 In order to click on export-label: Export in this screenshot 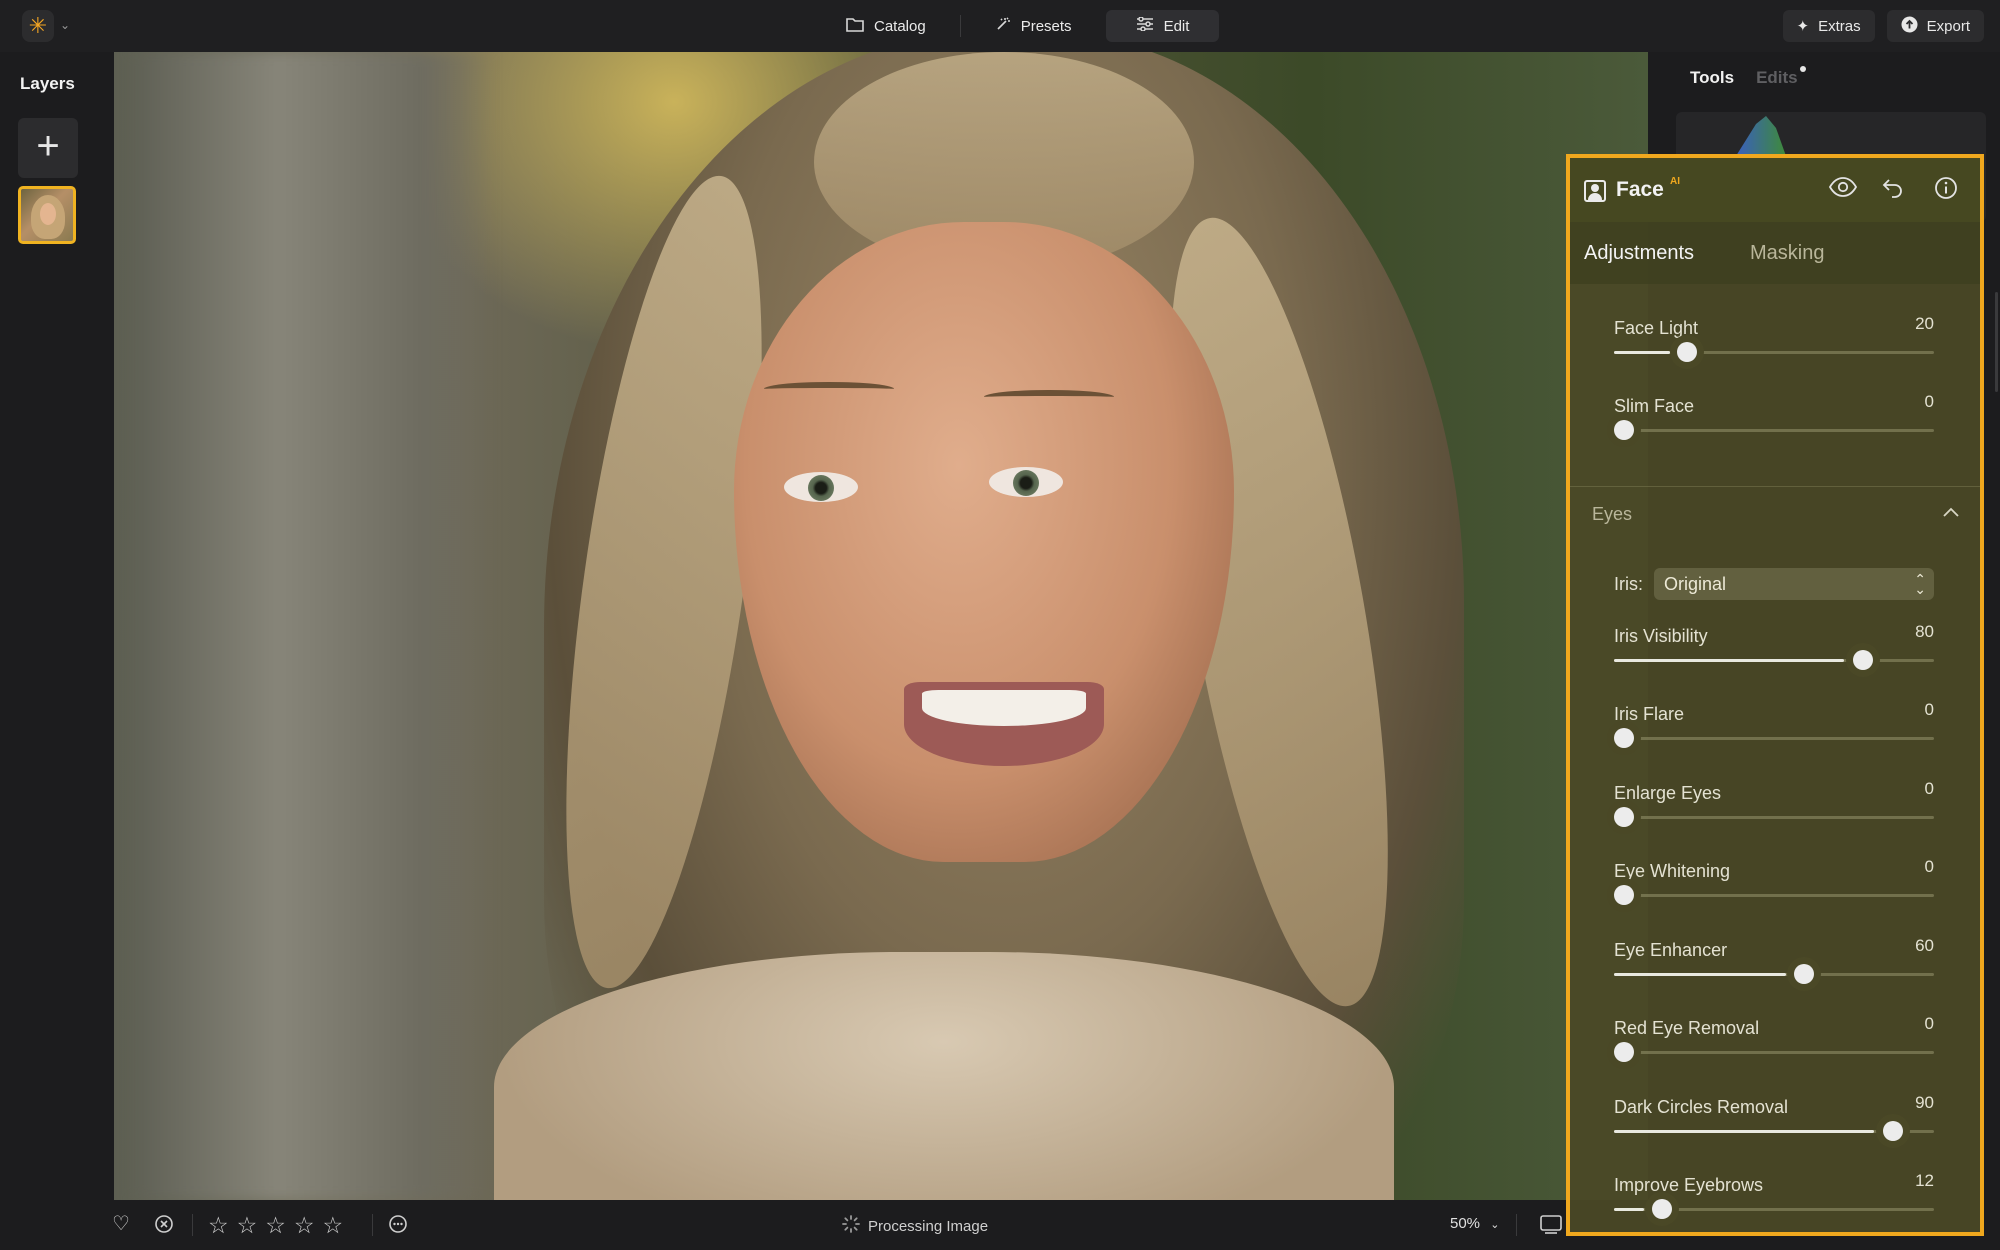, I will do `click(1948, 26)`.